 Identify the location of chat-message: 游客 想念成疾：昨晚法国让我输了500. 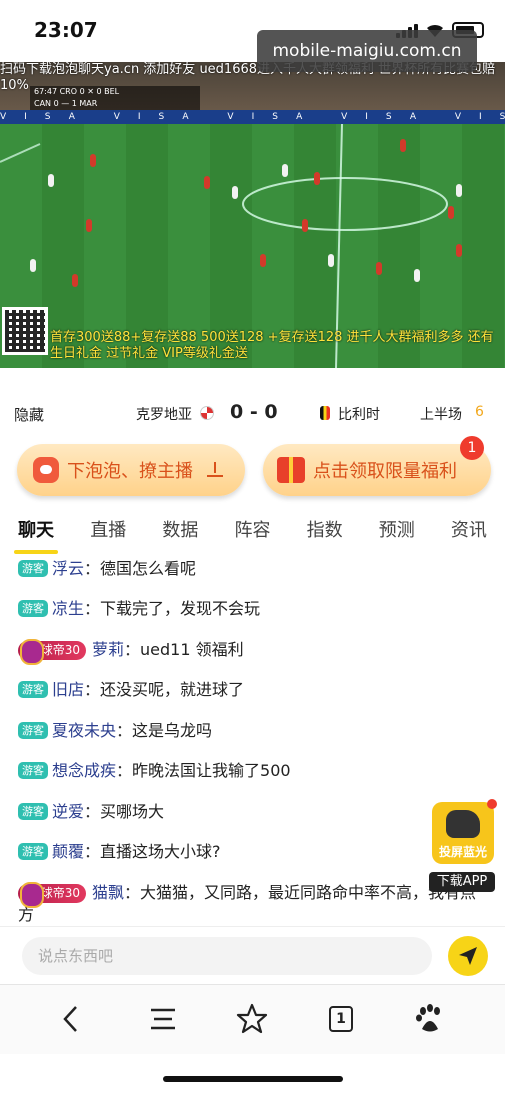
(253, 771).